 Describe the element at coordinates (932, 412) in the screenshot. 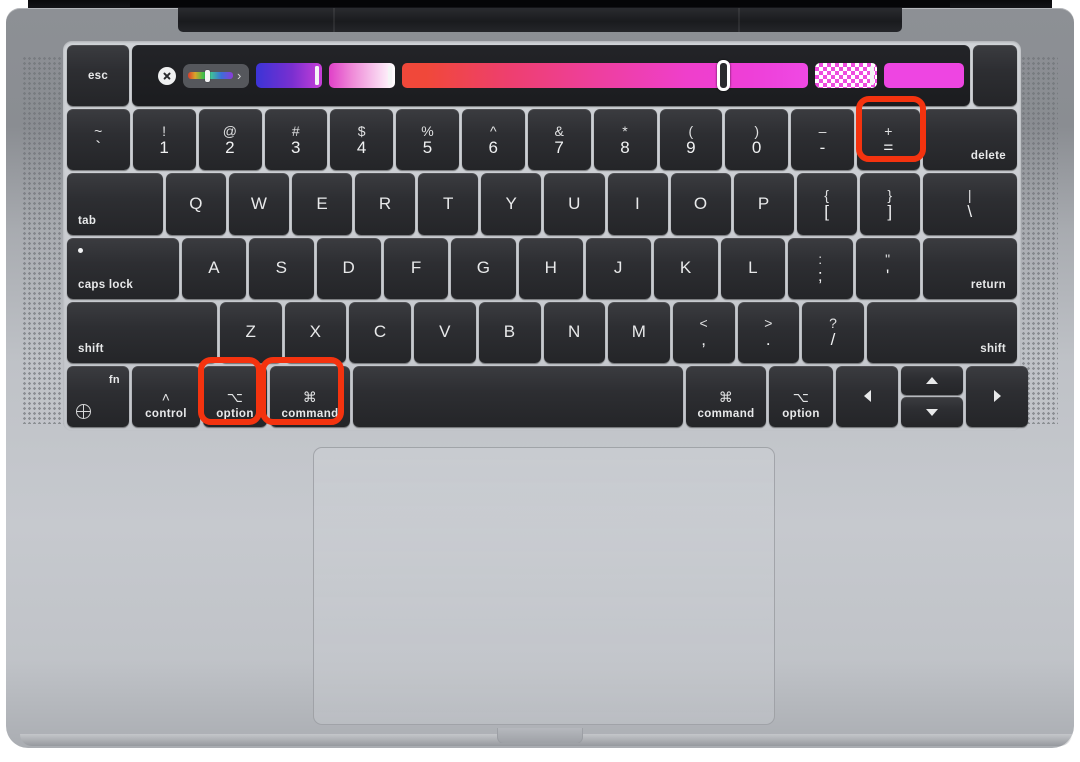

I see `key-arrow-down` at that location.